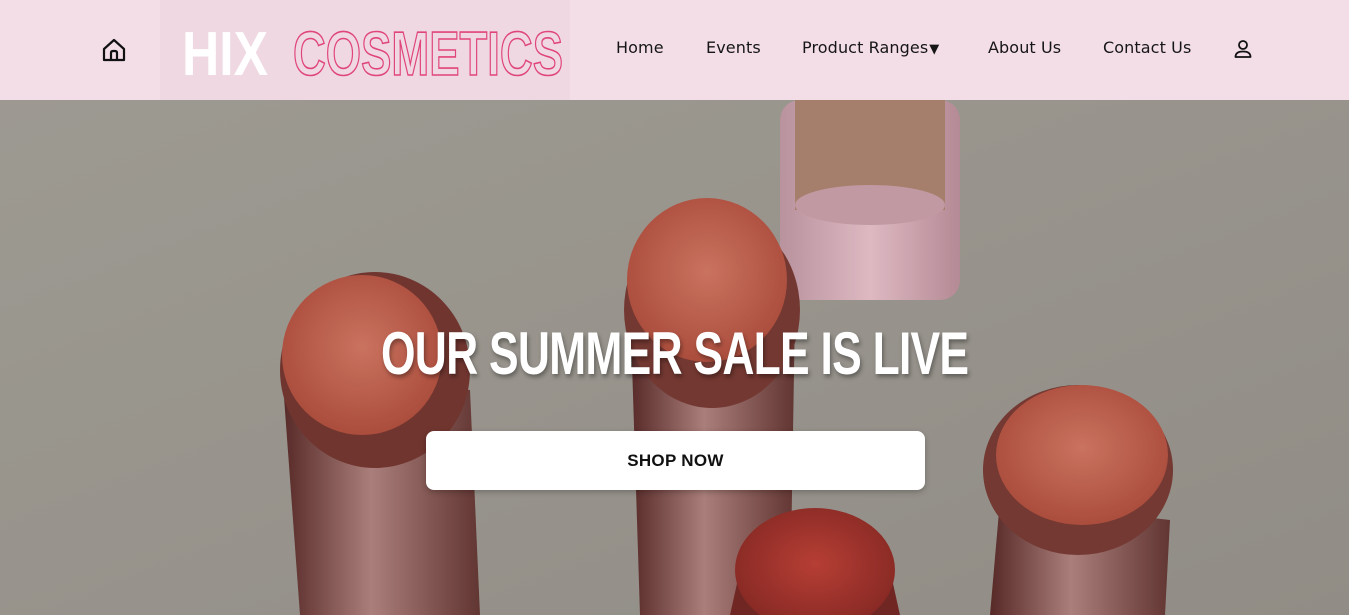 This screenshot has width=1349, height=615. What do you see at coordinates (675, 460) in the screenshot?
I see `shop-now-button: SHOP NOW` at bounding box center [675, 460].